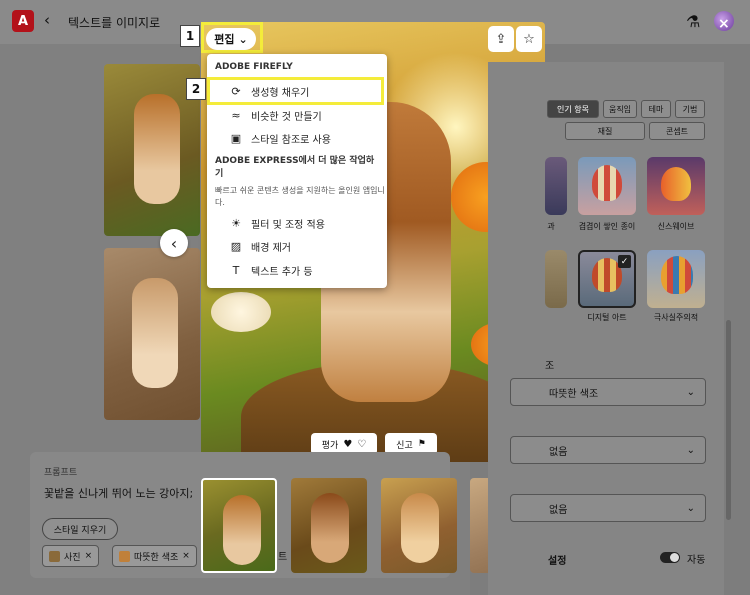 The height and width of the screenshot is (595, 750). What do you see at coordinates (347, 444) in the screenshot?
I see `thumbs-up-icon: ♥` at bounding box center [347, 444].